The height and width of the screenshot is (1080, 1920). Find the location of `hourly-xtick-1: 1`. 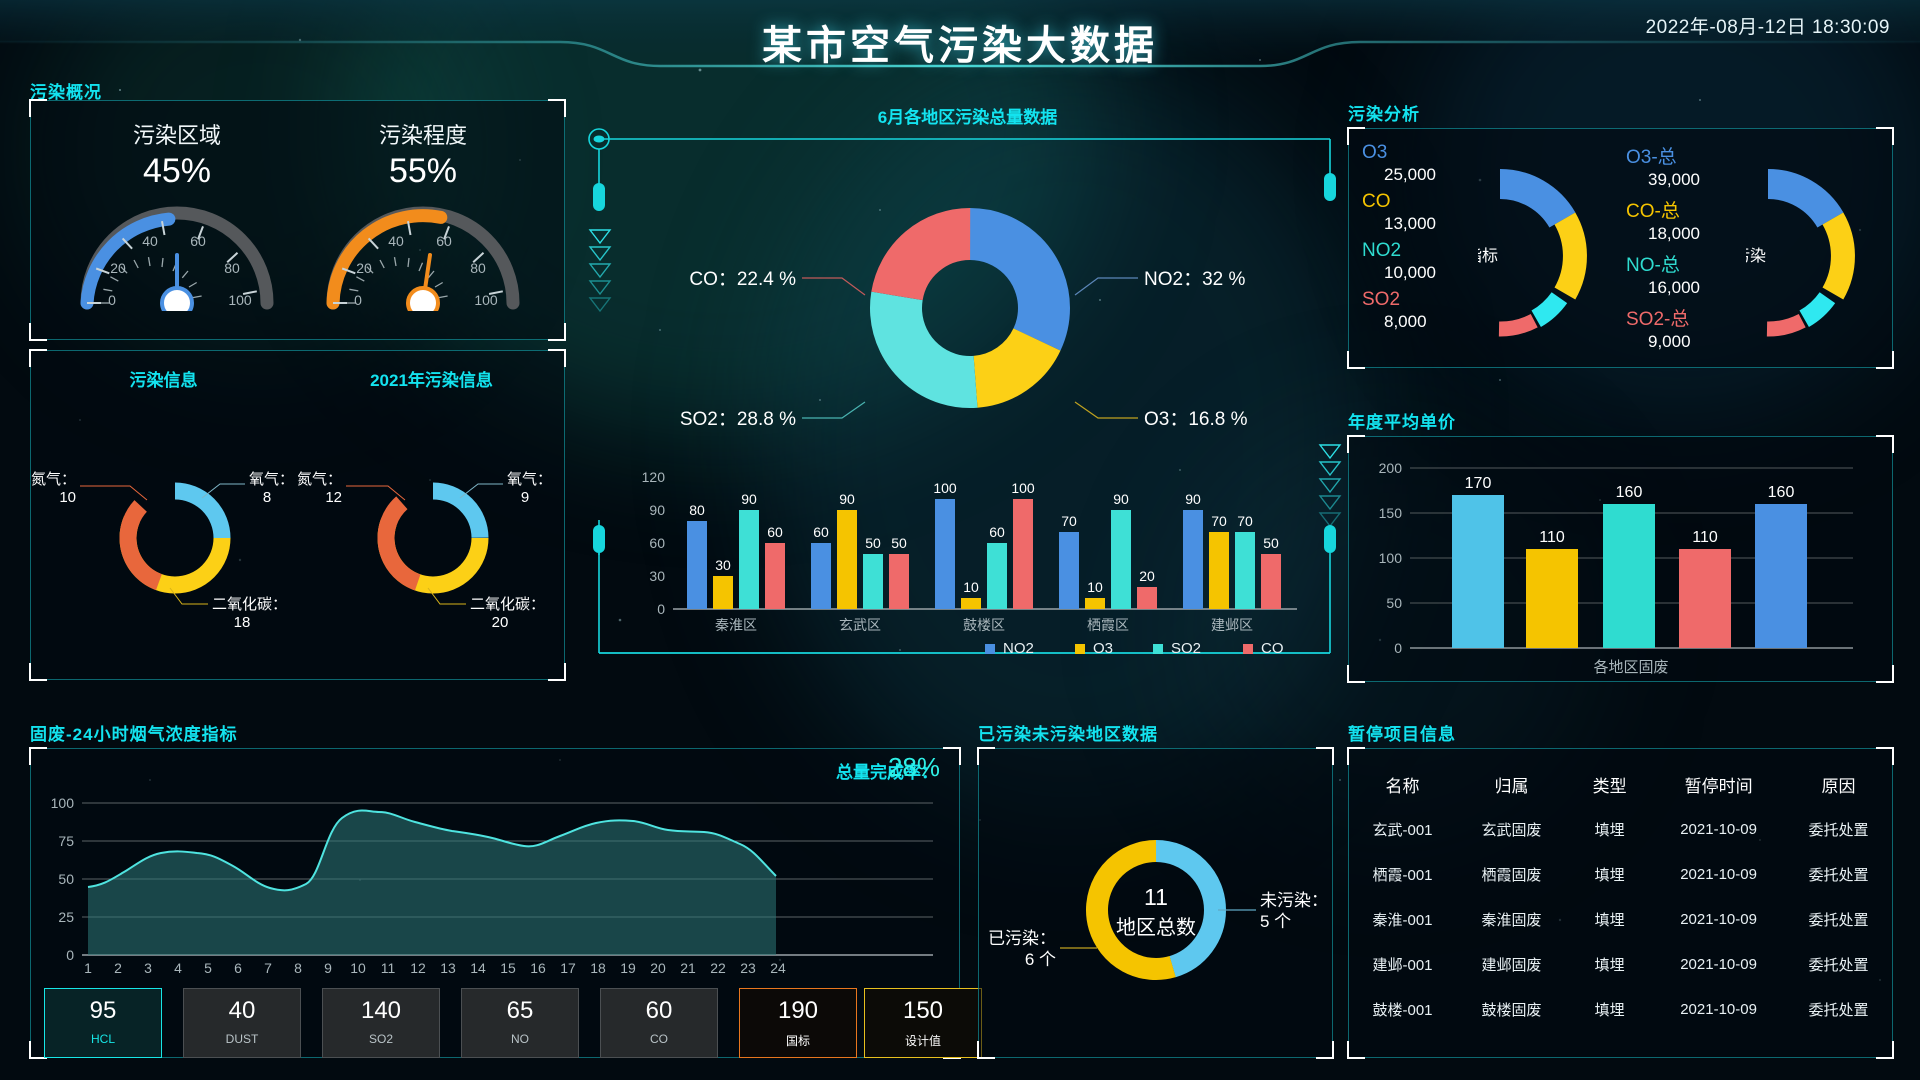

hourly-xtick-1: 1 is located at coordinates (88, 967).